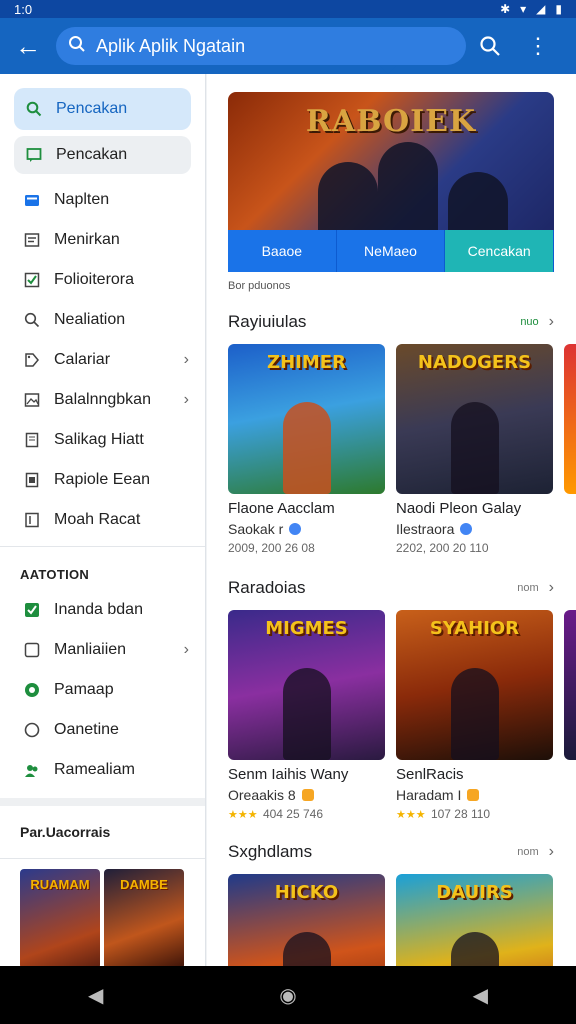 Image resolution: width=576 pixels, height=1024 pixels. What do you see at coordinates (474, 920) in the screenshot?
I see `game-card: DAUIRS` at bounding box center [474, 920].